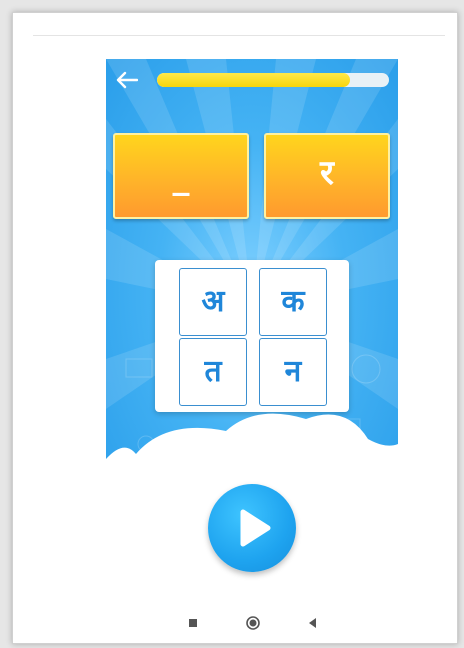  I want to click on status-bar-divider, so click(239, 35).